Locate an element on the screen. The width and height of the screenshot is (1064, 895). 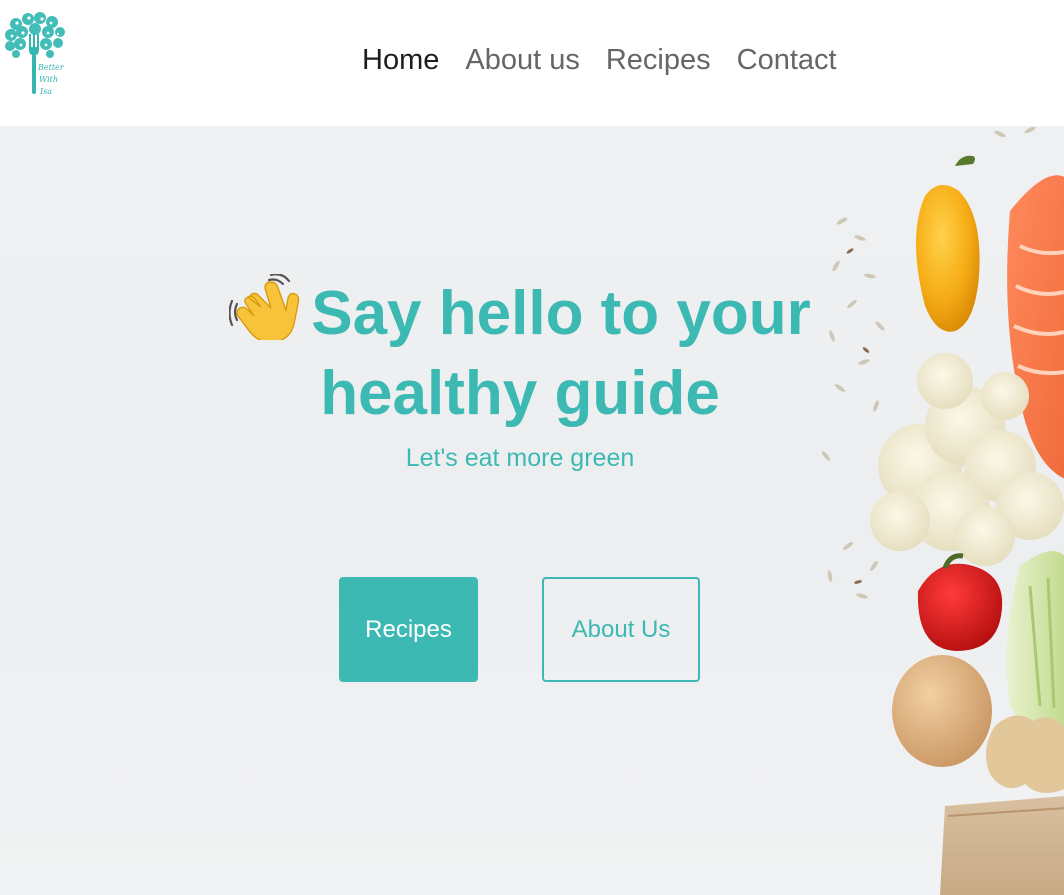
nav-item-about-us: About us is located at coordinates (522, 60).